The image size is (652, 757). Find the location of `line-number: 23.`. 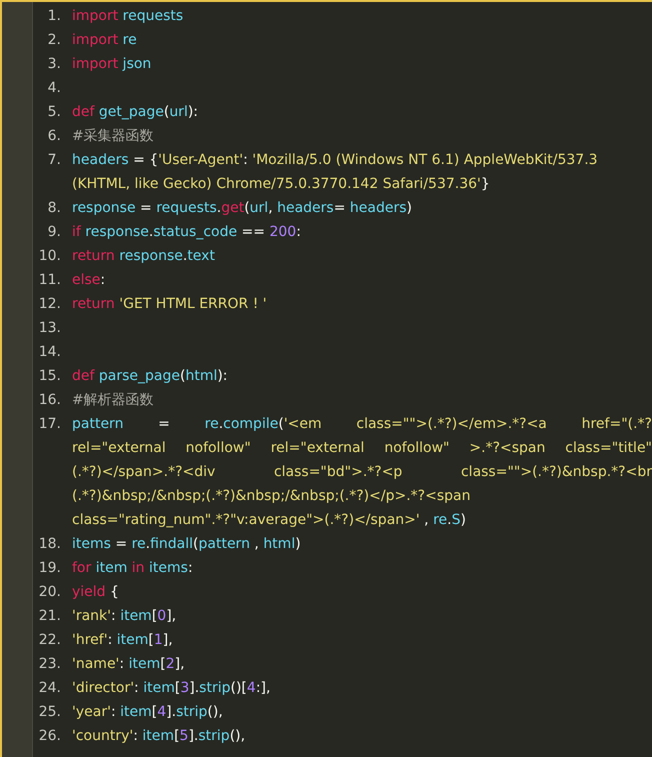

line-number: 23. is located at coordinates (49, 664).